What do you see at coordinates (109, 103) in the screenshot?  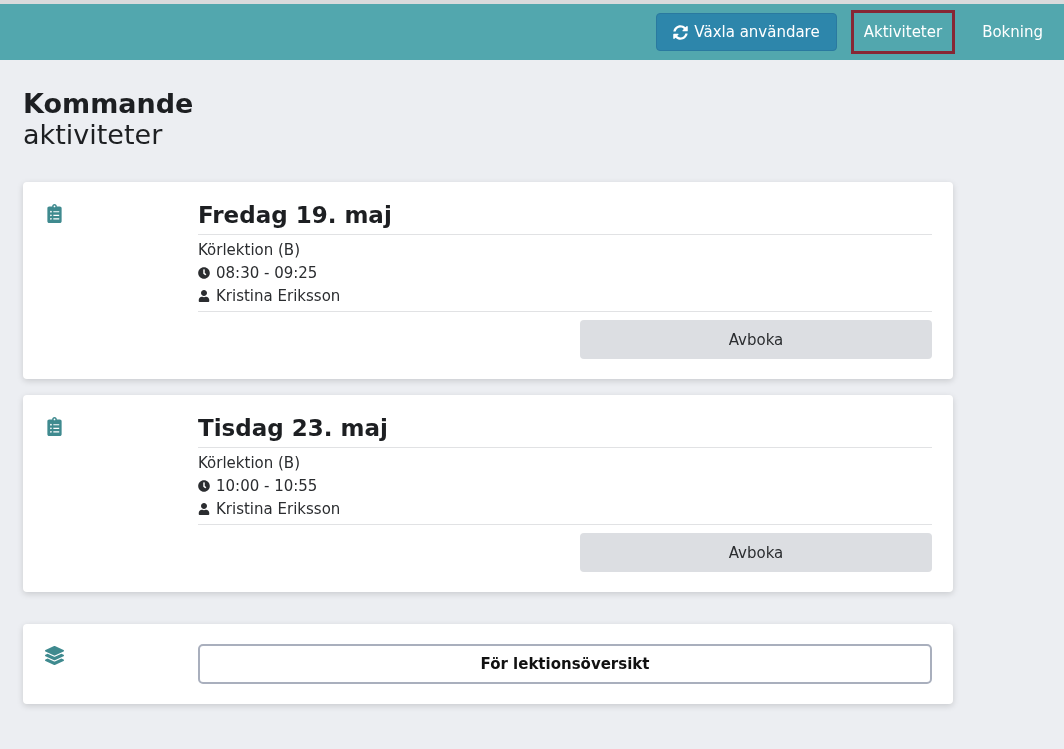 I see `page-title: Kommande` at bounding box center [109, 103].